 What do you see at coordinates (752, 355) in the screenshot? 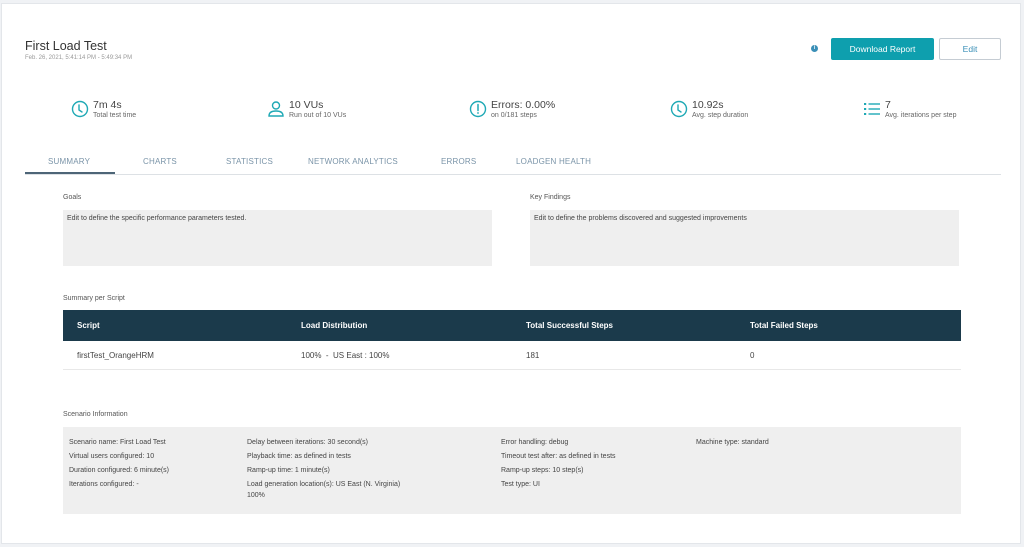
I see `cell-failed-steps: 0` at bounding box center [752, 355].